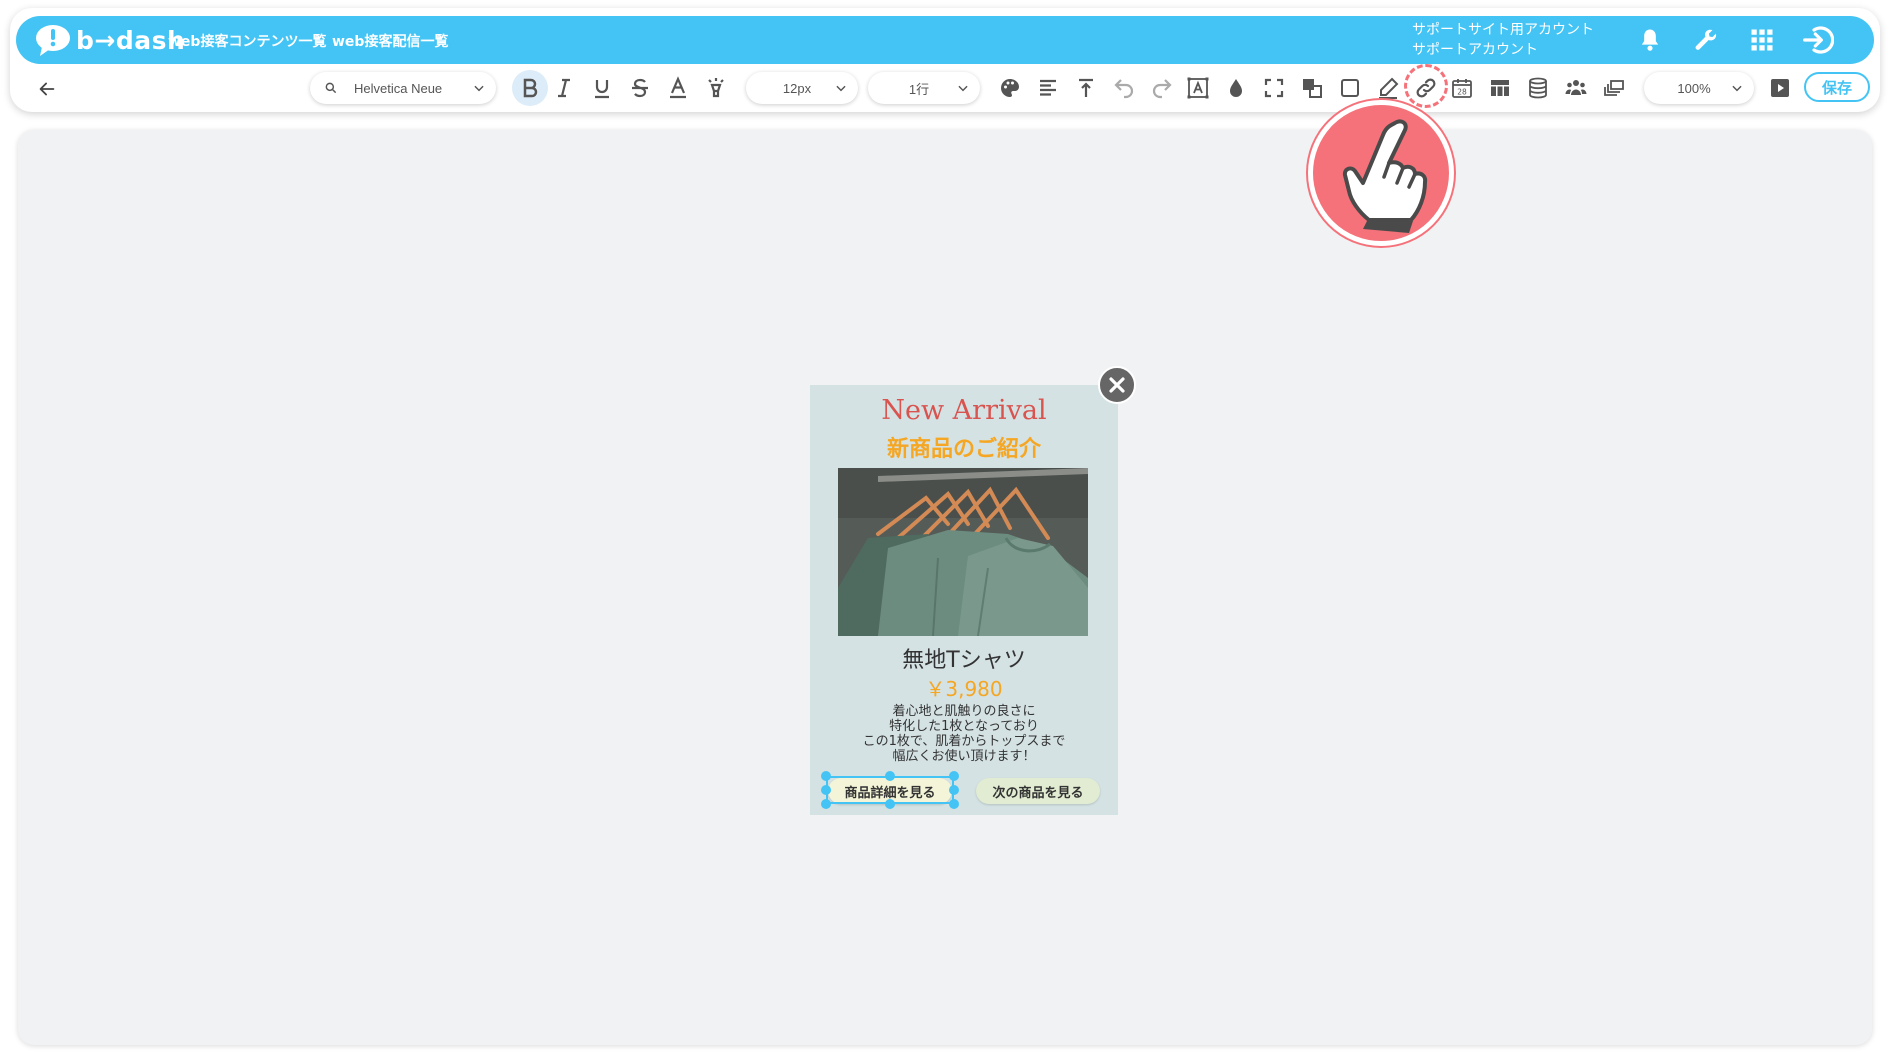 The image size is (1890, 1063). I want to click on users-button, so click(1576, 88).